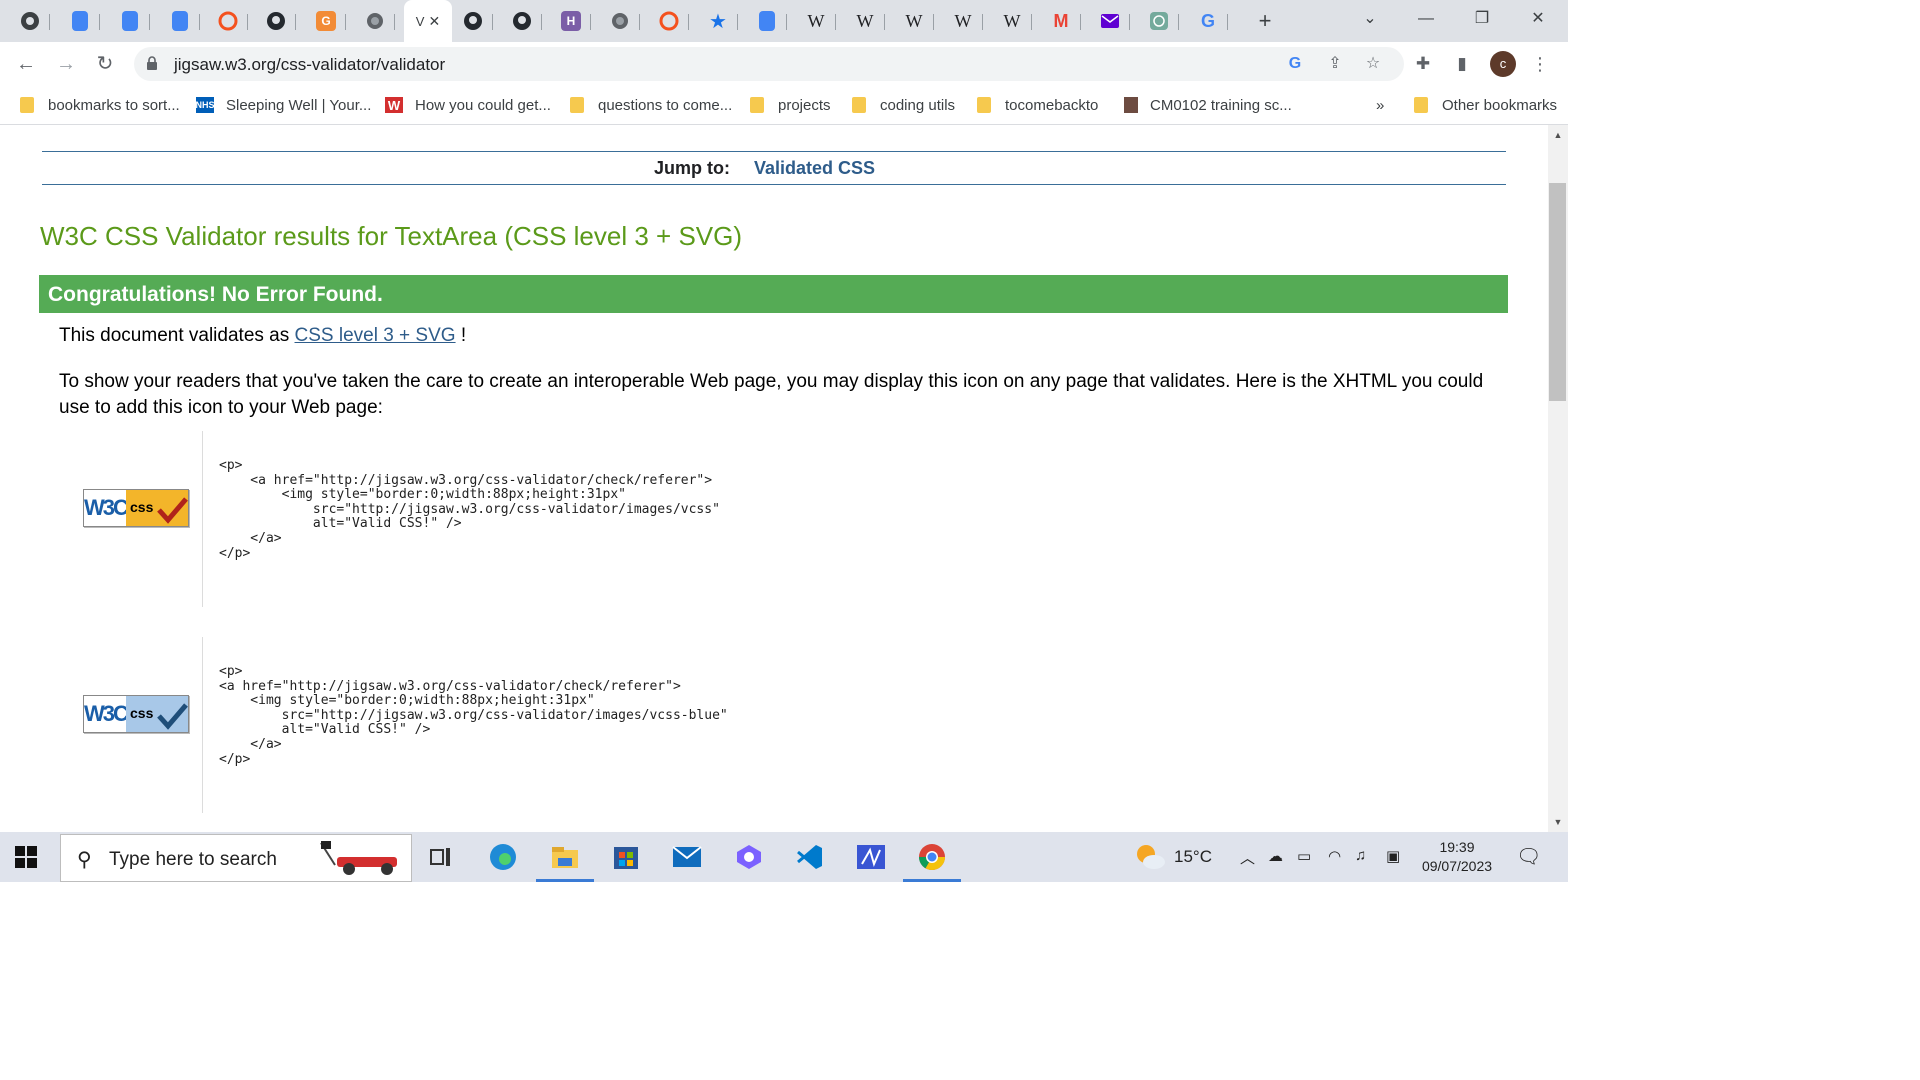 This screenshot has width=1920, height=1080. I want to click on tab-search-chevron-icon: ⌄, so click(1370, 19).